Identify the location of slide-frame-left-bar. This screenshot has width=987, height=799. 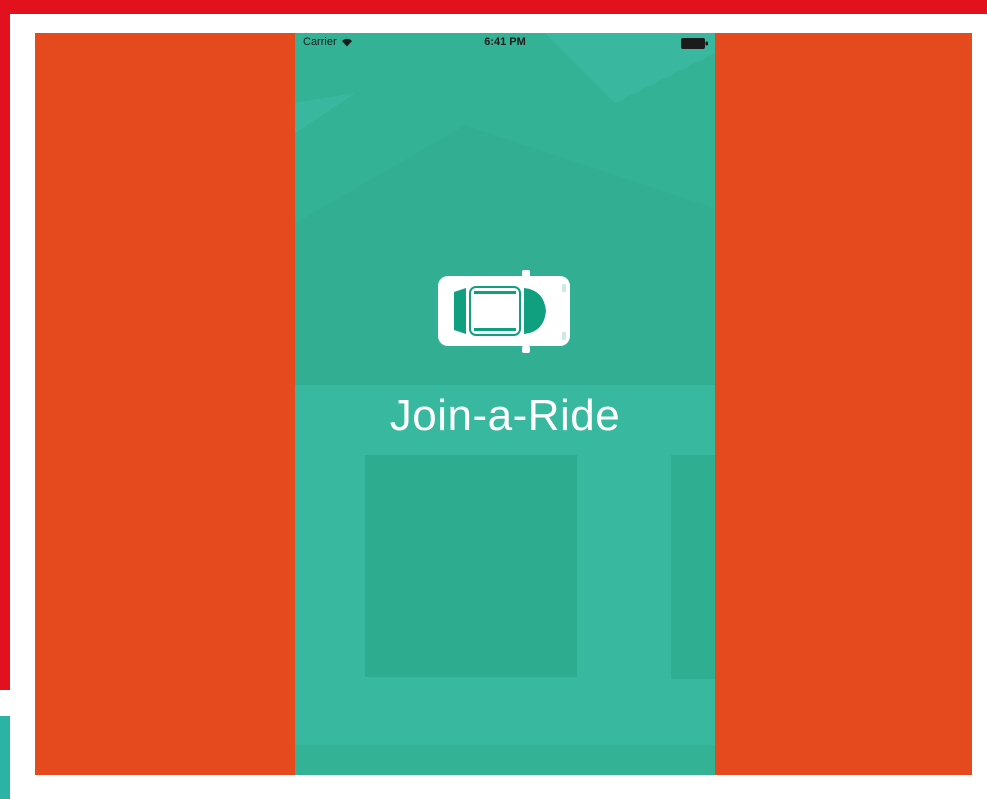
(5, 345).